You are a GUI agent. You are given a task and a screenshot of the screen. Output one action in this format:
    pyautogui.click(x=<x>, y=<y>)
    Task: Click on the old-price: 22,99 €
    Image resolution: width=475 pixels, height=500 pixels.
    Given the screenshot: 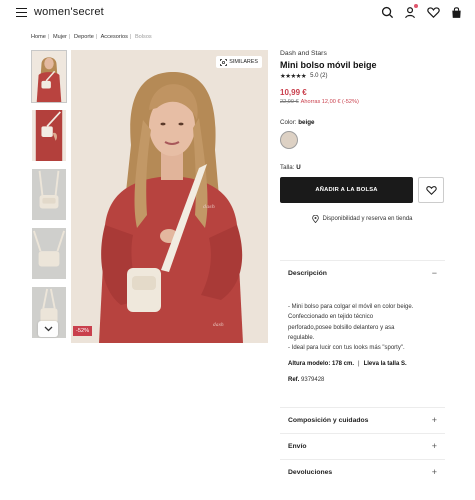 What is the action you would take?
    pyautogui.click(x=289, y=102)
    